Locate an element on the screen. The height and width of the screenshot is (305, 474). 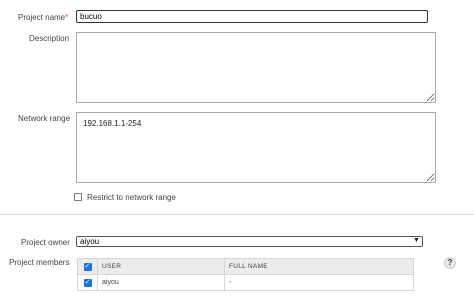
members-table-header: ✓ USER FULL NAME is located at coordinates (245, 266).